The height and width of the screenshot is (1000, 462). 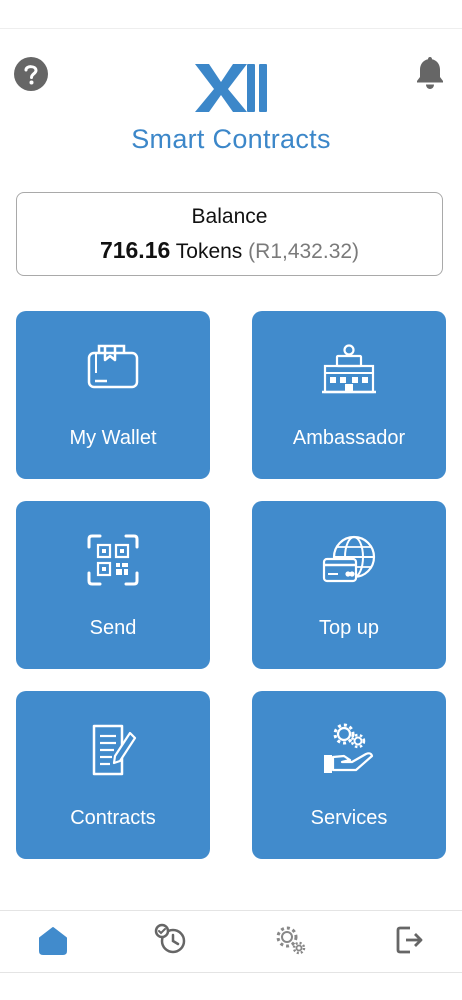 What do you see at coordinates (113, 438) in the screenshot?
I see `my-wallet-label: My Wallet` at bounding box center [113, 438].